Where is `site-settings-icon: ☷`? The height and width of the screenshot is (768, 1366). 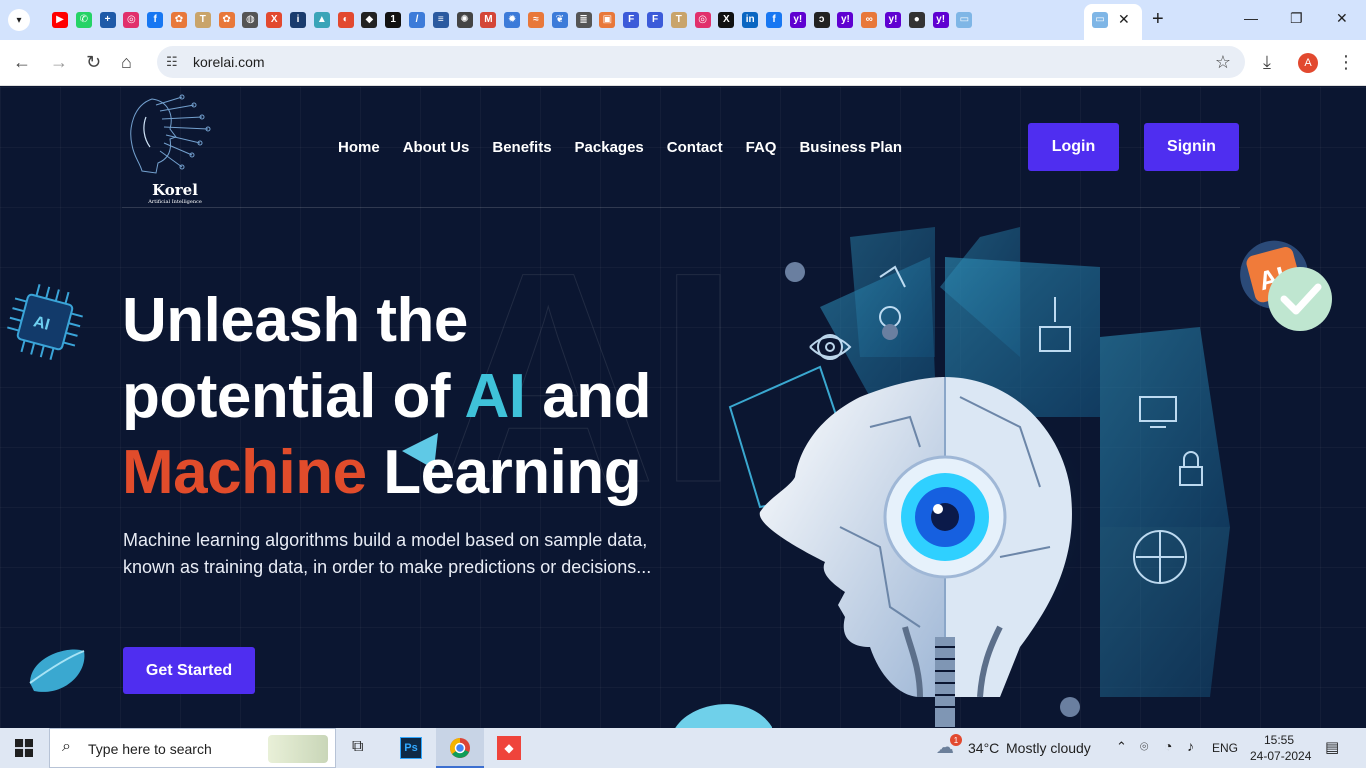
site-settings-icon: ☷ is located at coordinates (172, 62).